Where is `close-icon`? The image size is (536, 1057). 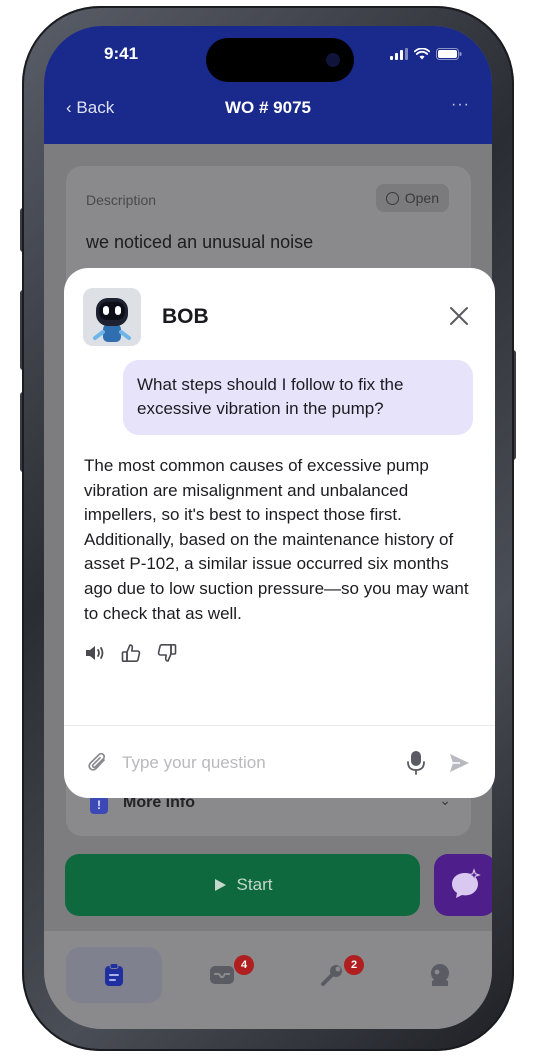
close-icon is located at coordinates (459, 316).